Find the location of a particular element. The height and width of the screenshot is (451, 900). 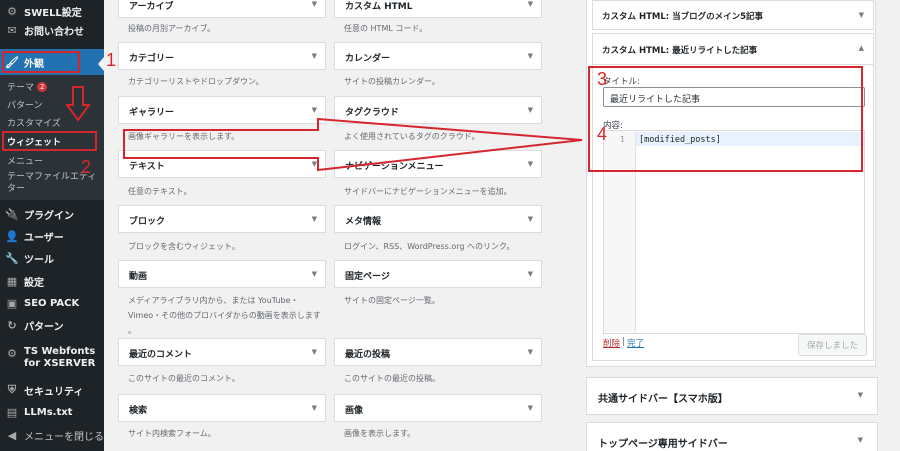

menu-label: SEO PACK is located at coordinates (52, 303).